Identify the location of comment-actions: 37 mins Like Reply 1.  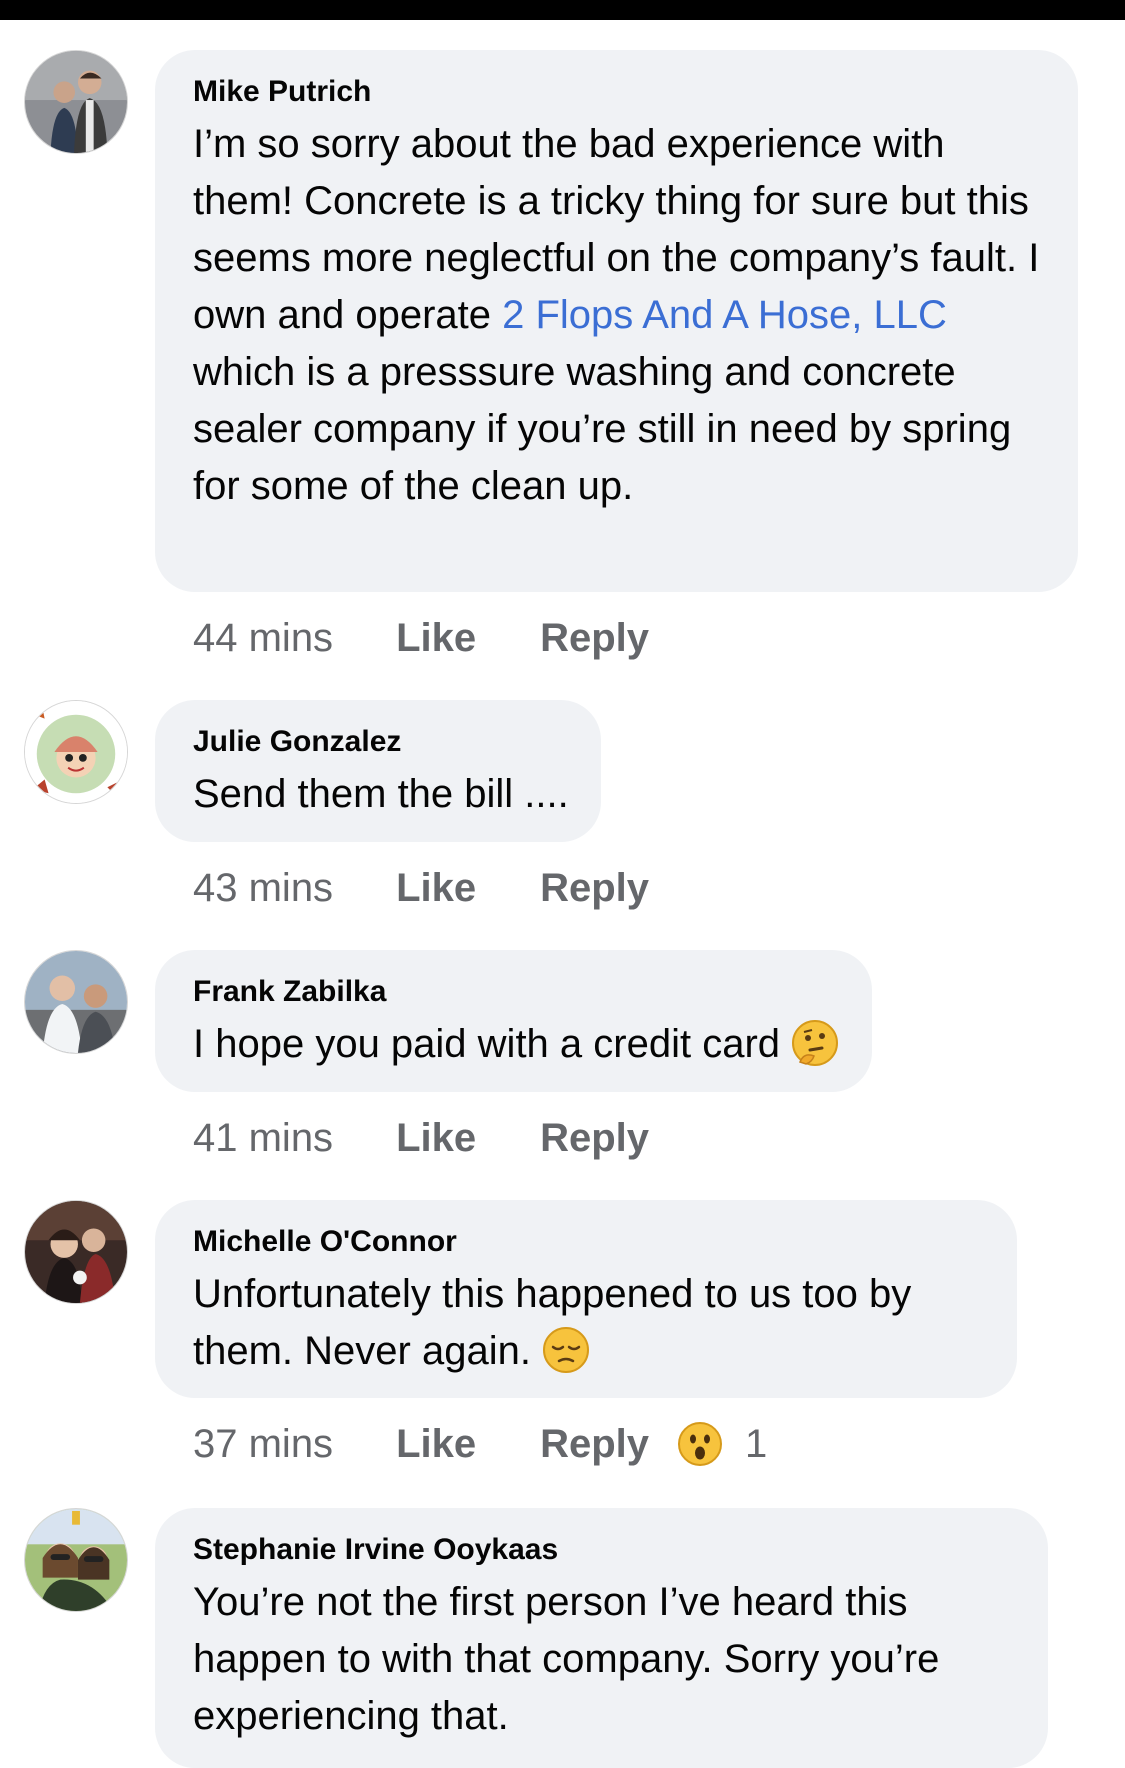
(480, 1444).